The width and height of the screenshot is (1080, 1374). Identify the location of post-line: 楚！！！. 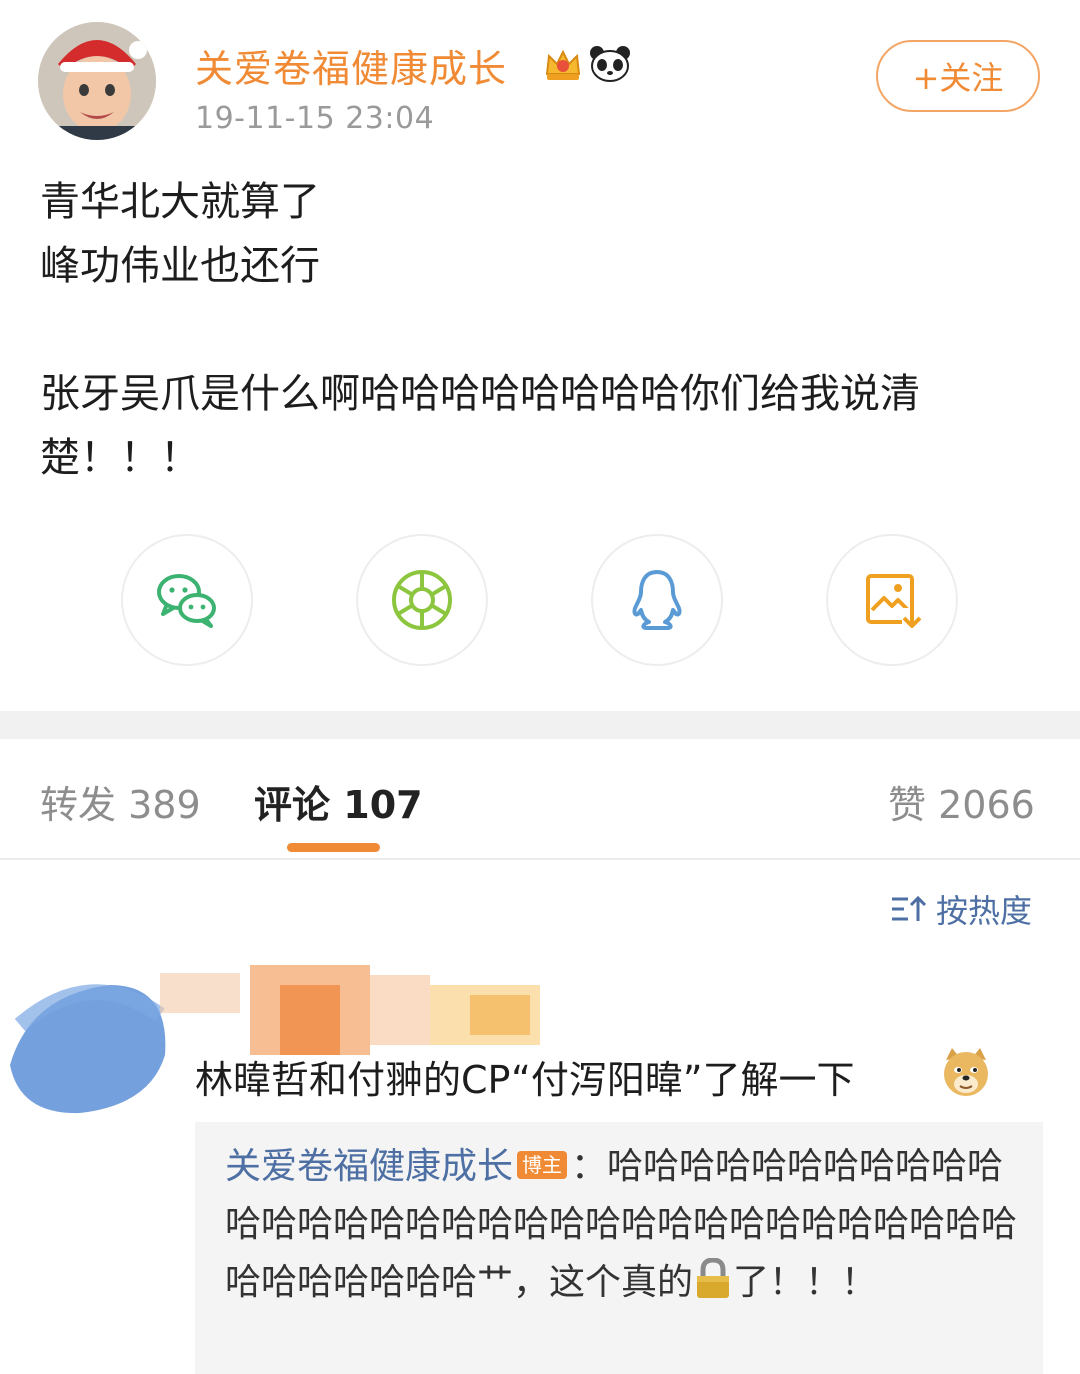
(120, 458).